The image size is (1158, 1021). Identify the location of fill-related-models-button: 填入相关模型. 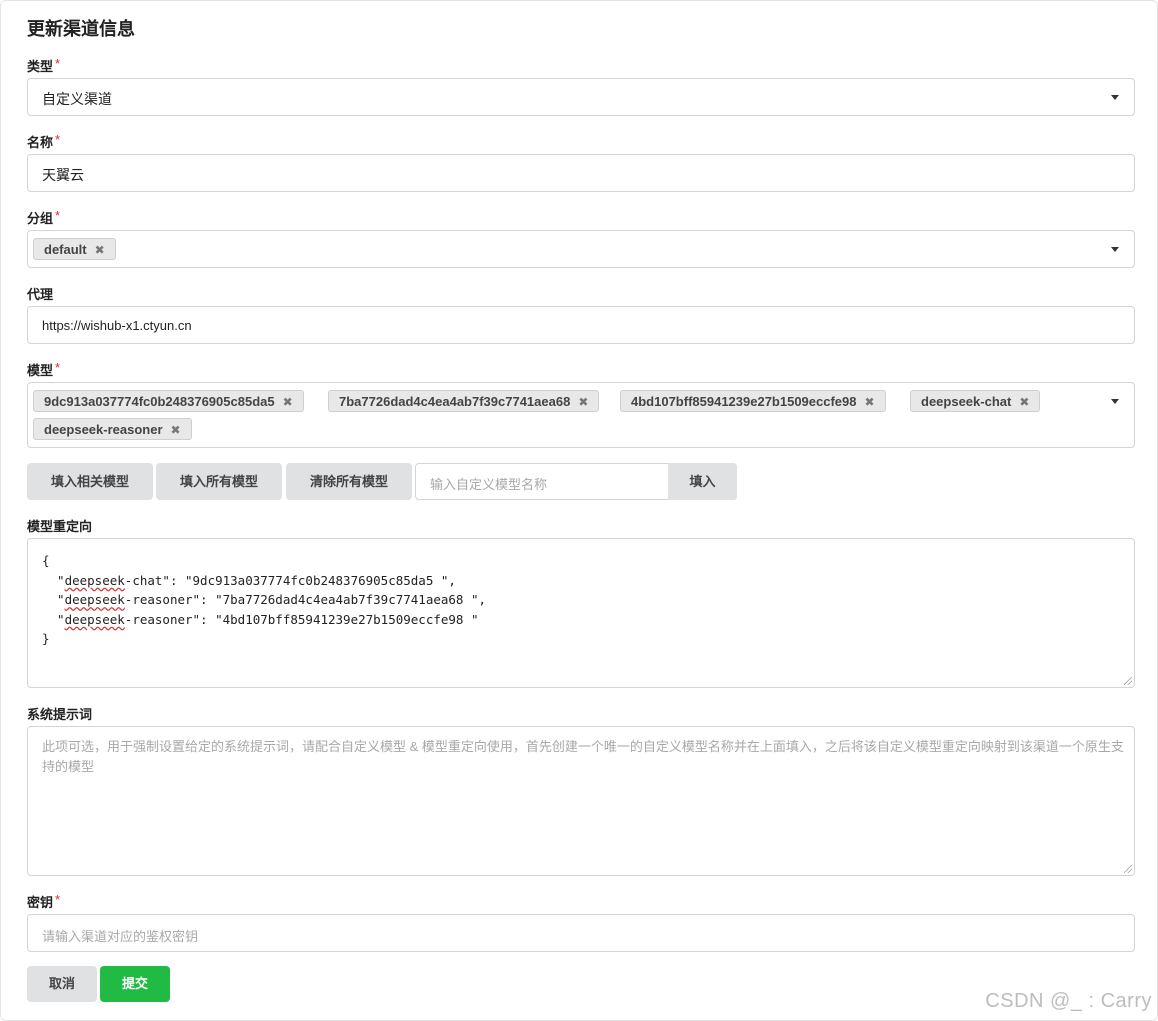
(90, 481).